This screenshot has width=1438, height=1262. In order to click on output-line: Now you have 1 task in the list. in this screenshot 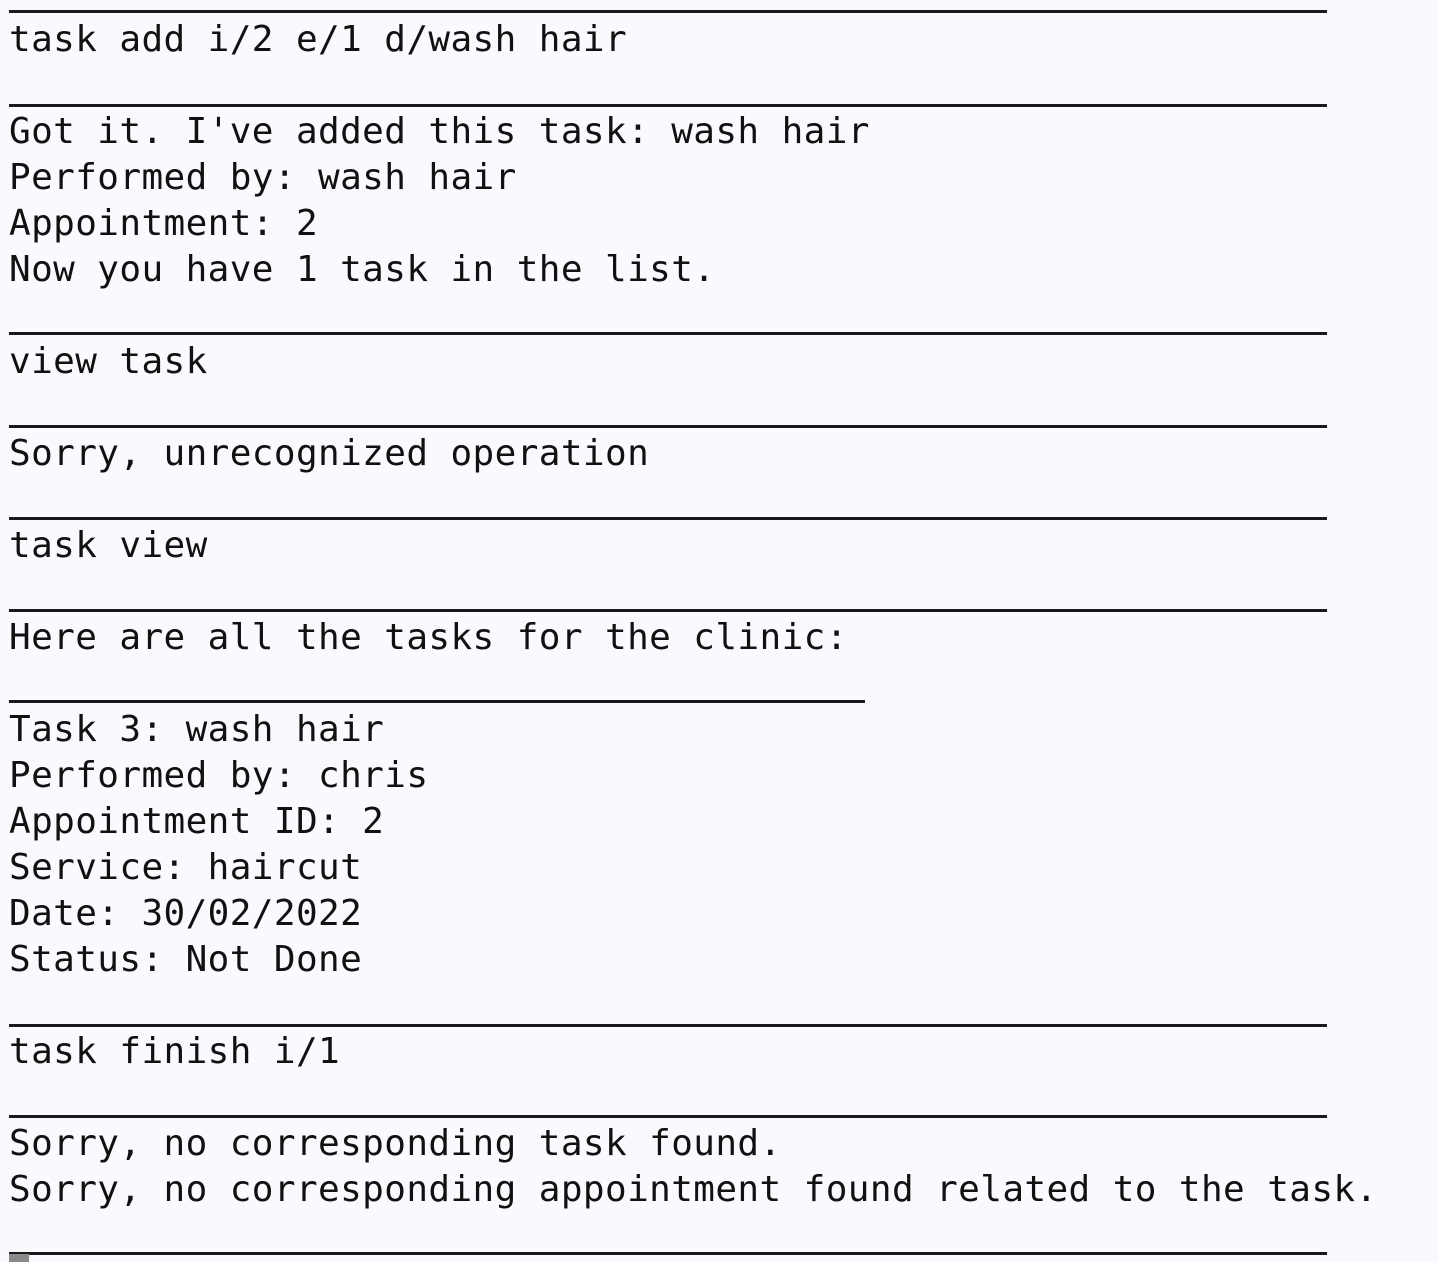, I will do `click(362, 269)`.